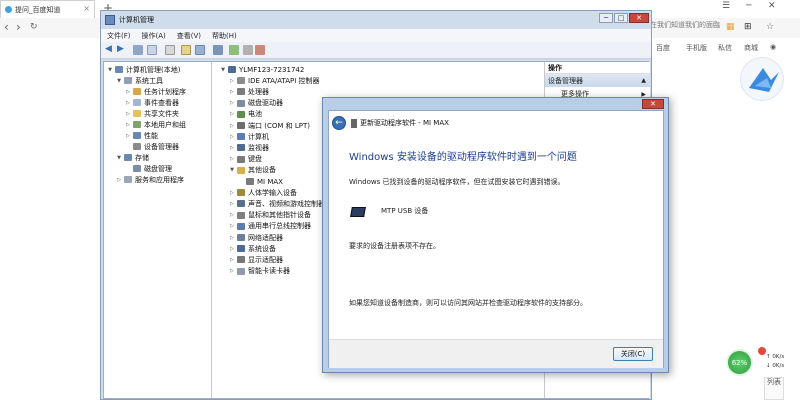  What do you see at coordinates (122, 49) in the screenshot?
I see `toolbar-forward-icon: ▶` at bounding box center [122, 49].